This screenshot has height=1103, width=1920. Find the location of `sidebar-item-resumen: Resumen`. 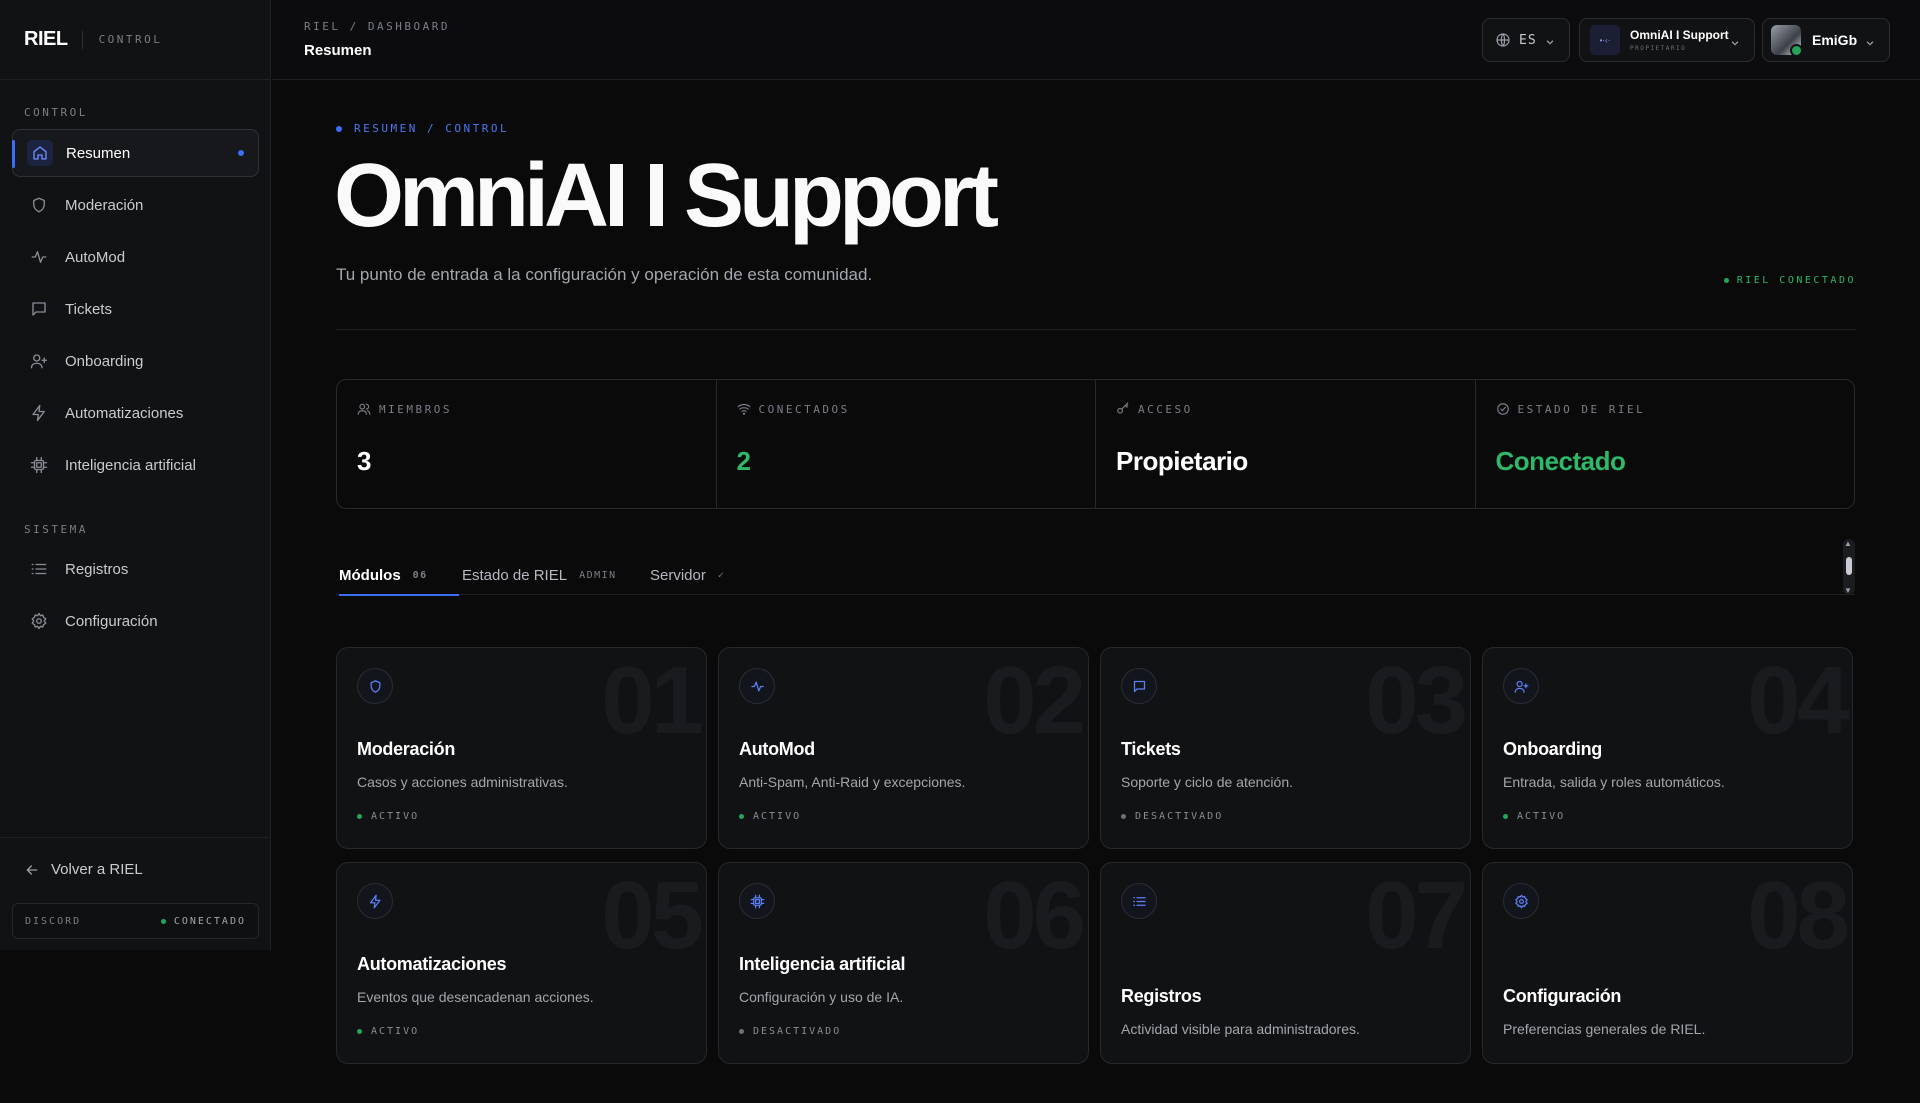

sidebar-item-resumen: Resumen is located at coordinates (135, 153).